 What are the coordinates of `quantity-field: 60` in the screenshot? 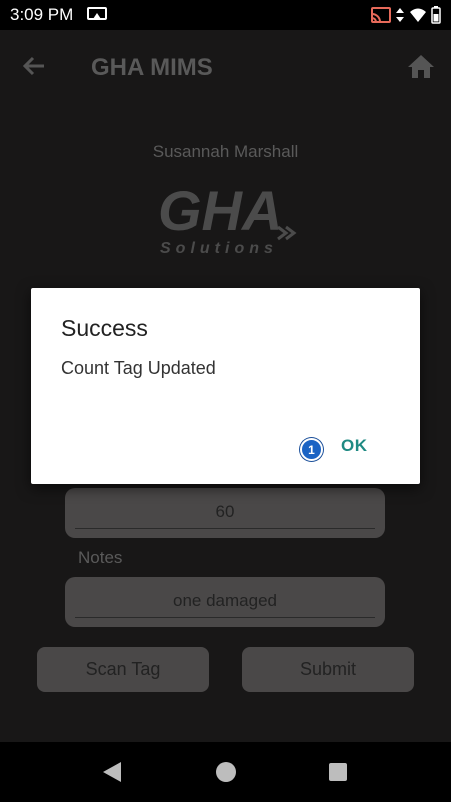 It's located at (225, 513).